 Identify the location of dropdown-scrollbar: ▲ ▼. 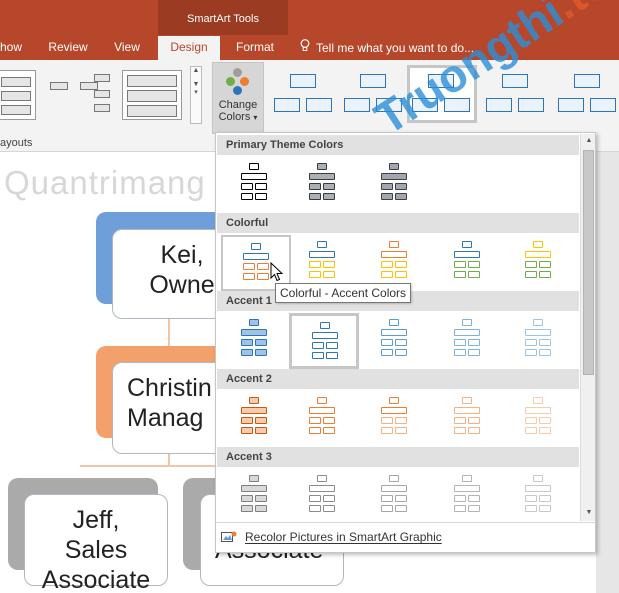
(587, 327).